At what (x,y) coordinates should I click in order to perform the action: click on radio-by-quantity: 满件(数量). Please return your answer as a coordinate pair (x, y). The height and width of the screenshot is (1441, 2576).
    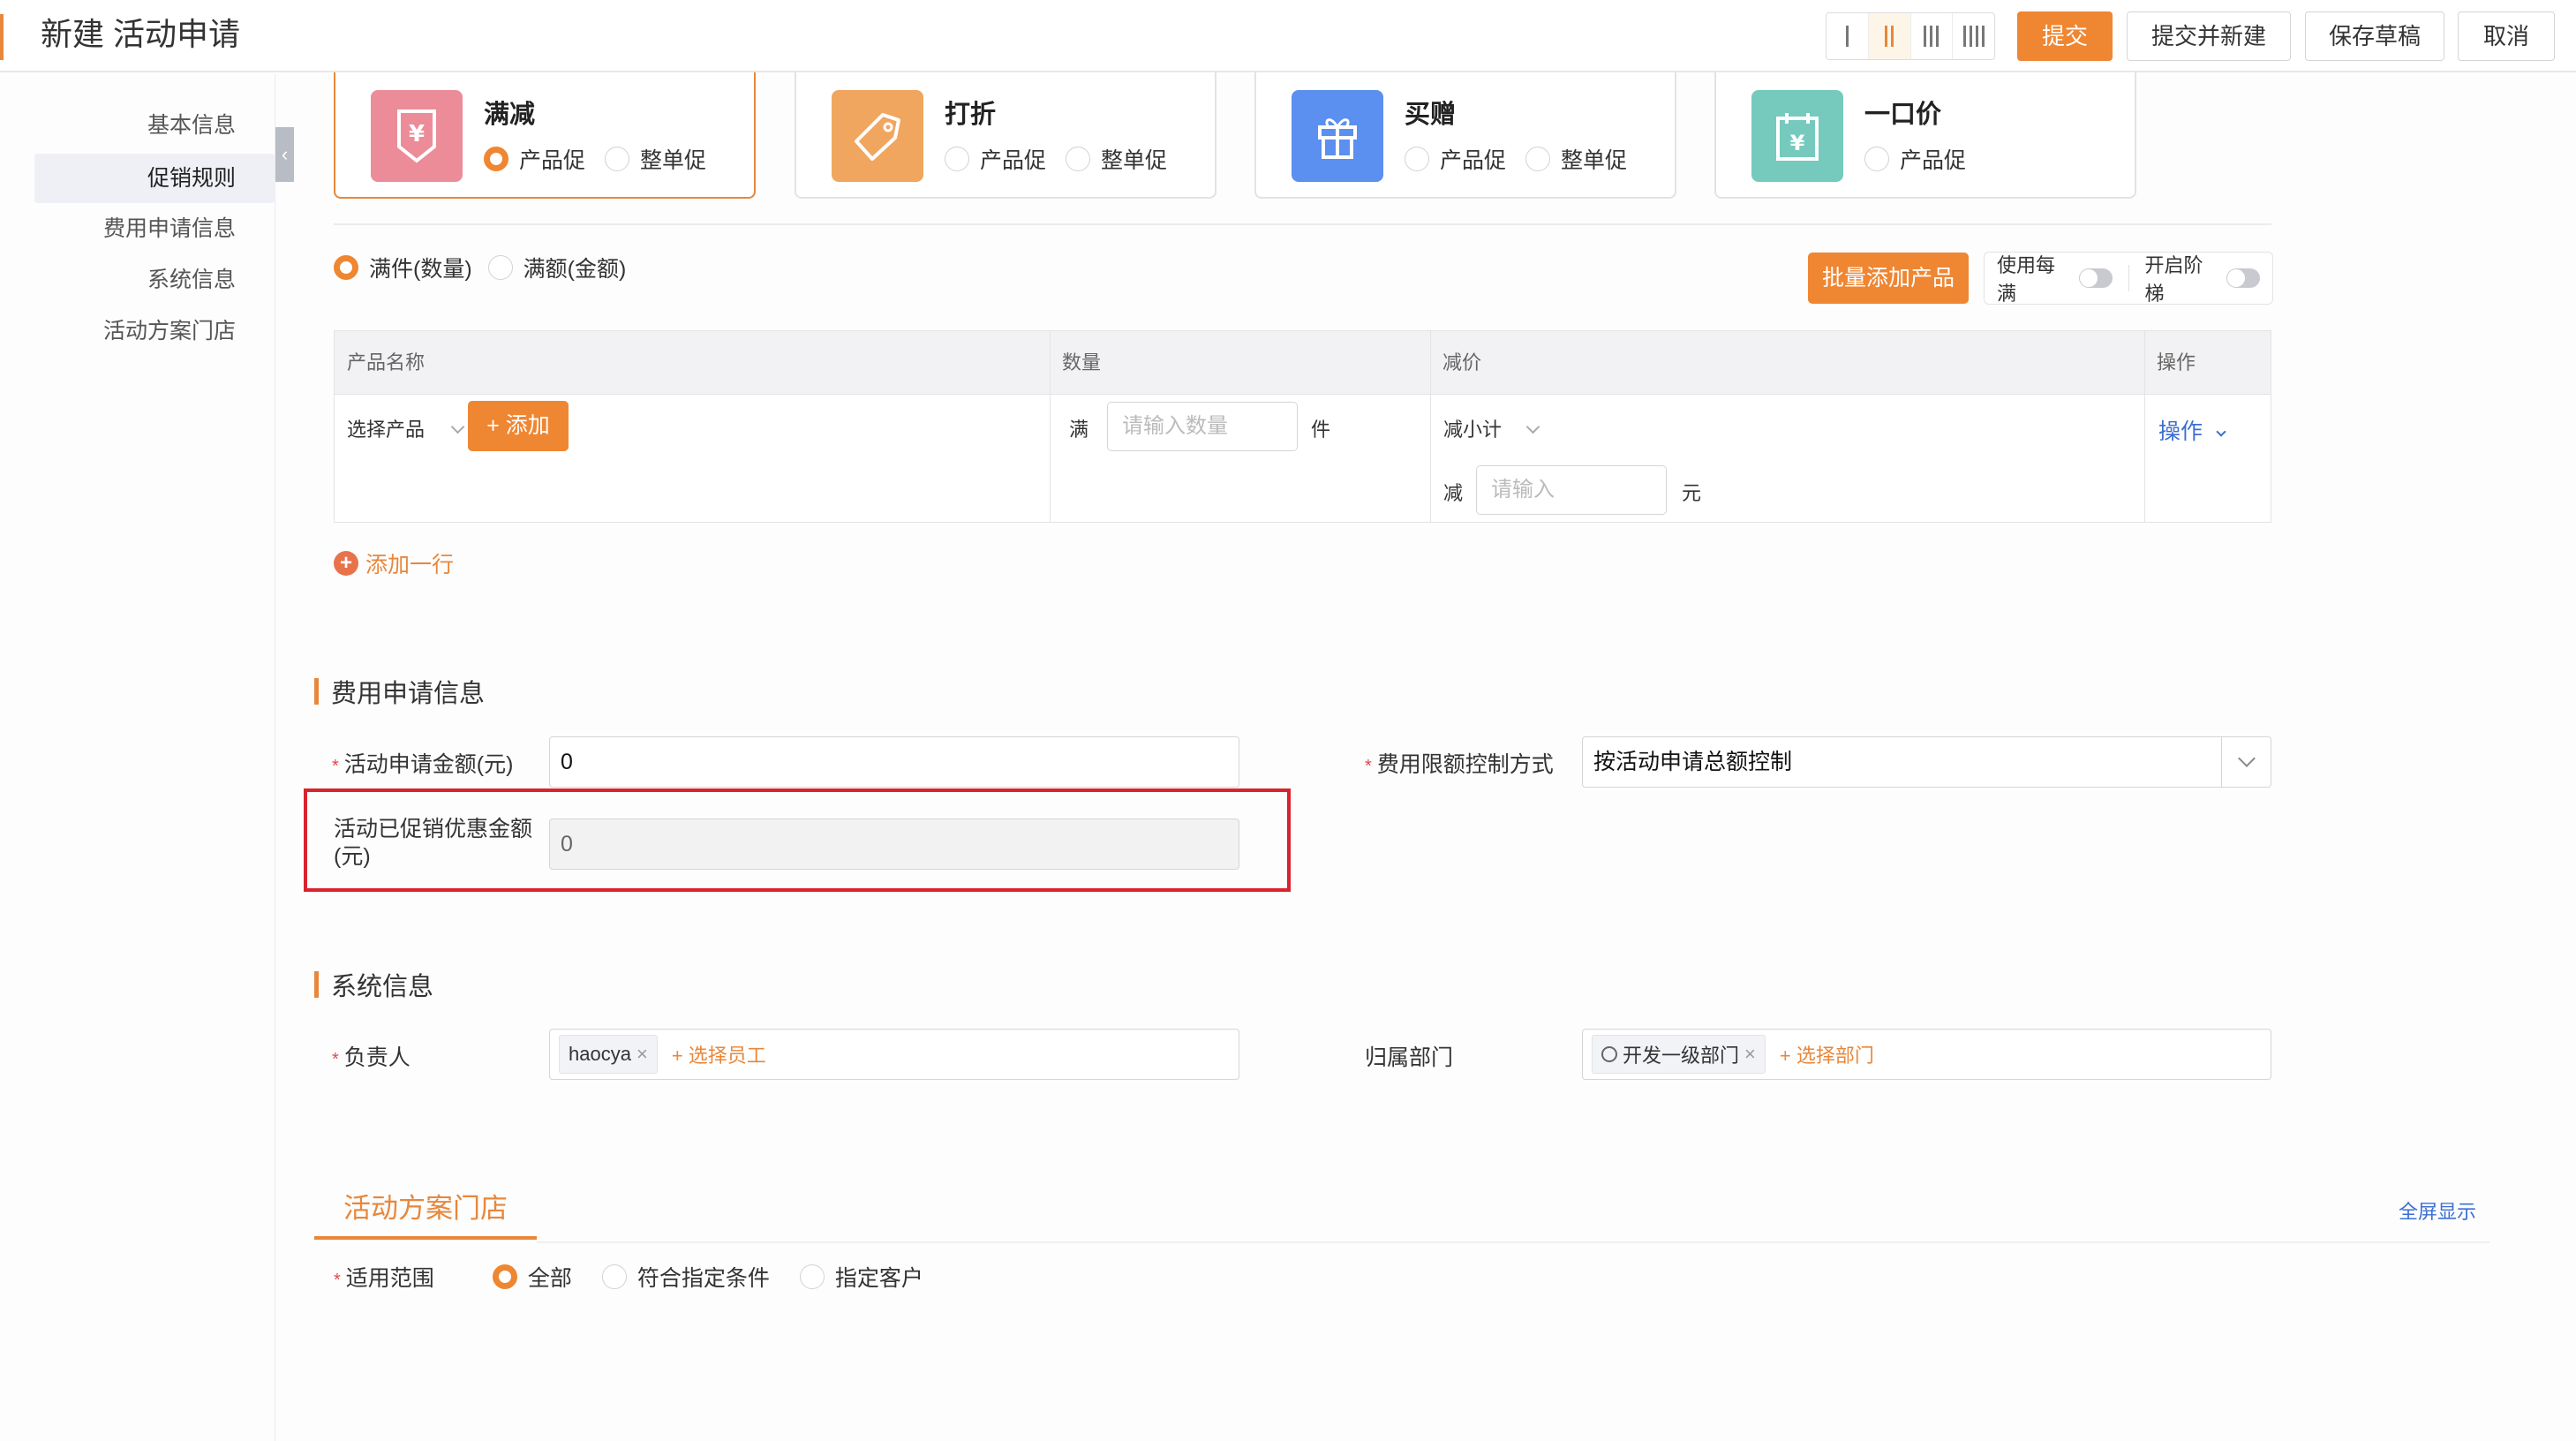
    Looking at the image, I should click on (403, 267).